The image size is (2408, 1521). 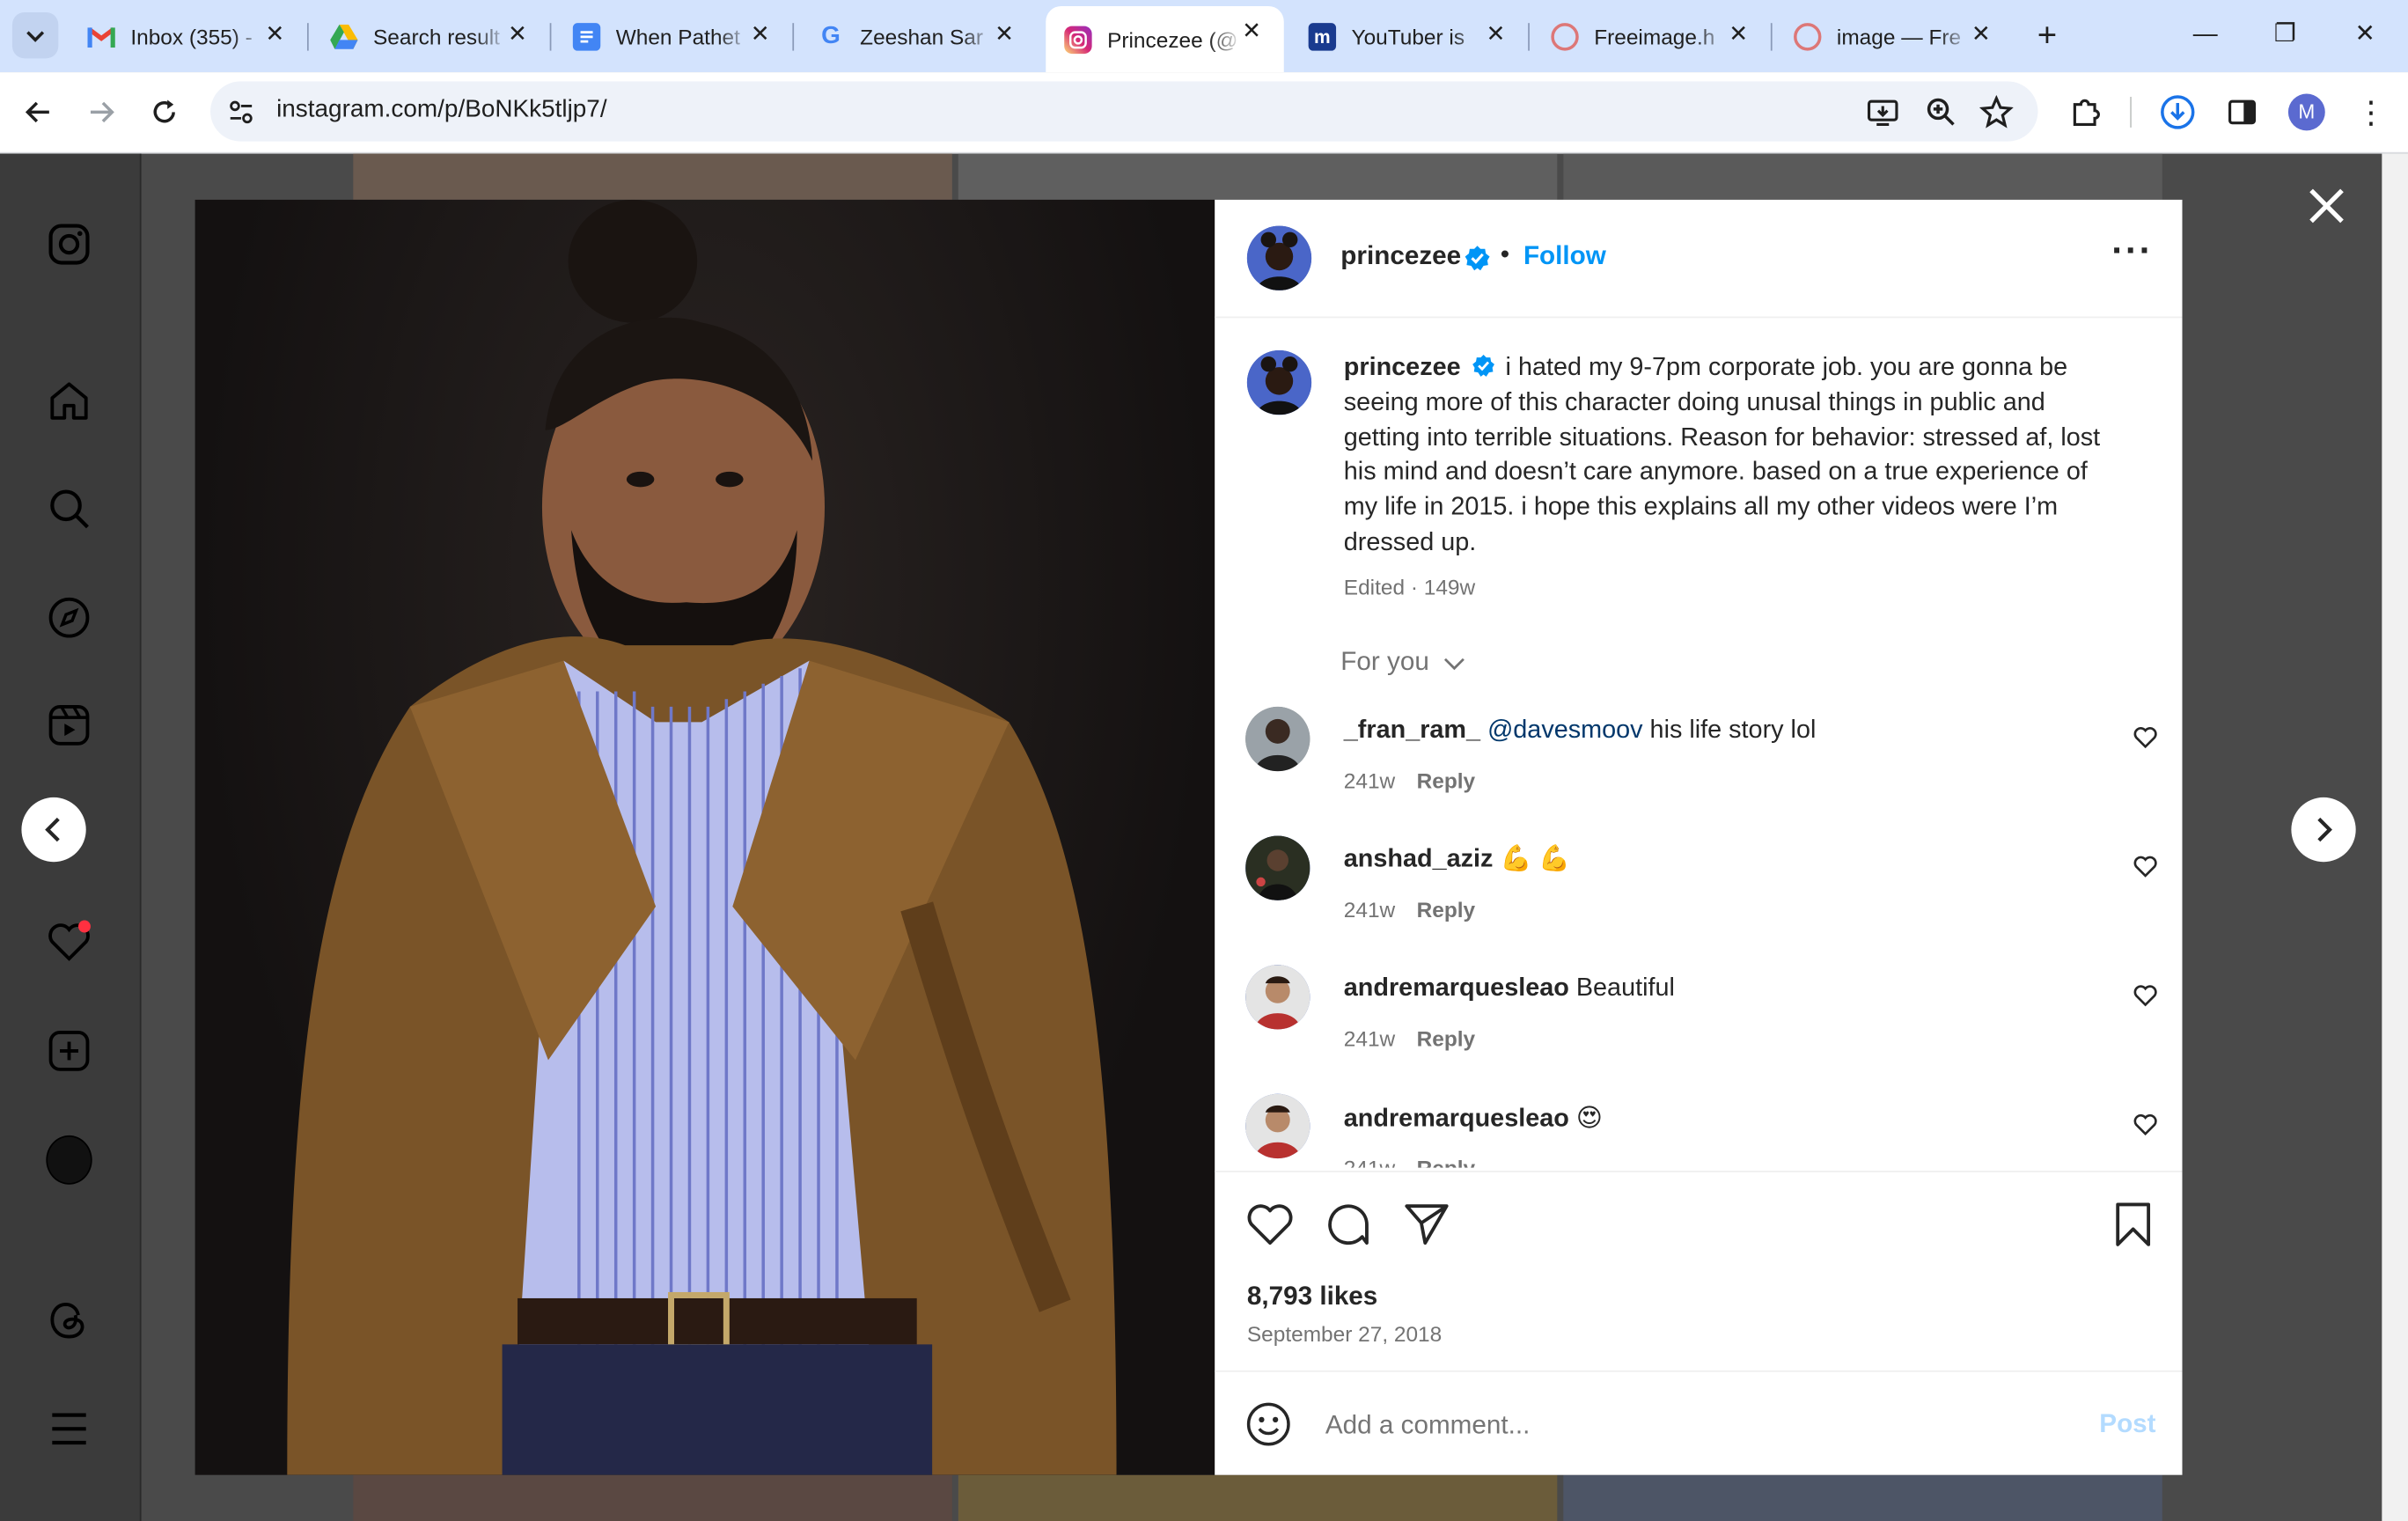 What do you see at coordinates (1412, 729) in the screenshot?
I see `comment-username: _fran_ram_` at bounding box center [1412, 729].